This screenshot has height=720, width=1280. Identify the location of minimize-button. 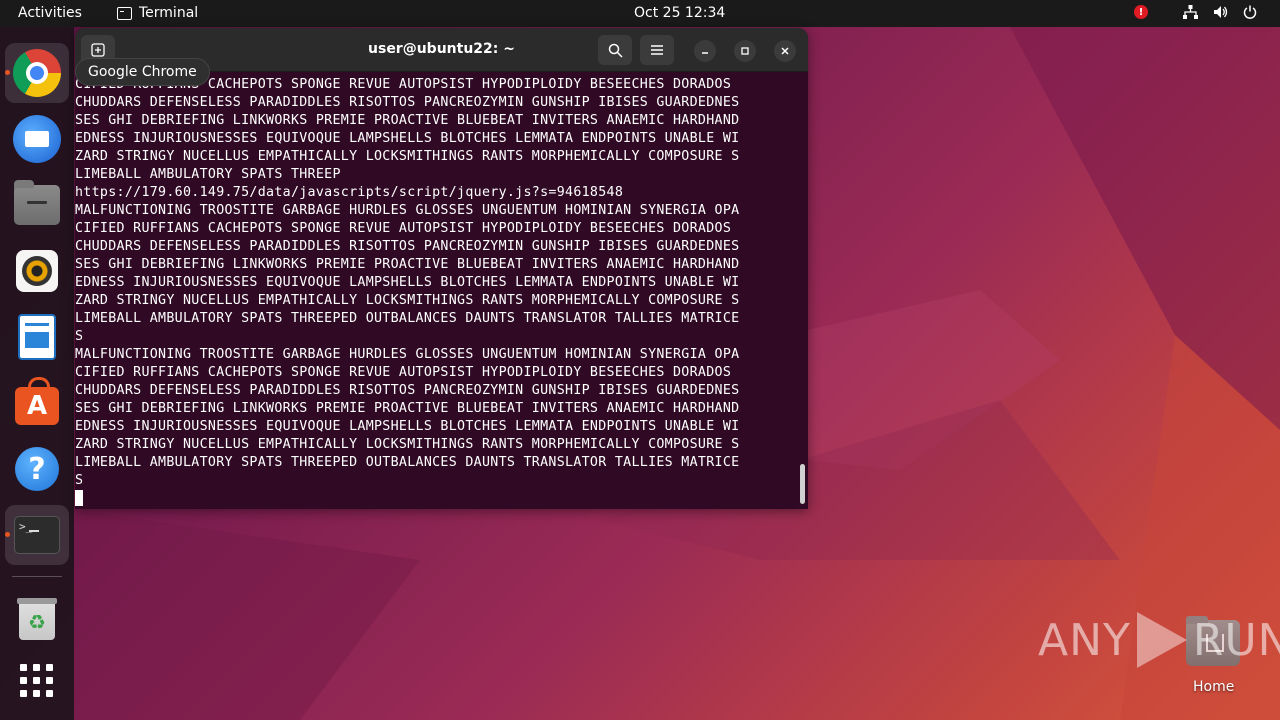
(705, 51).